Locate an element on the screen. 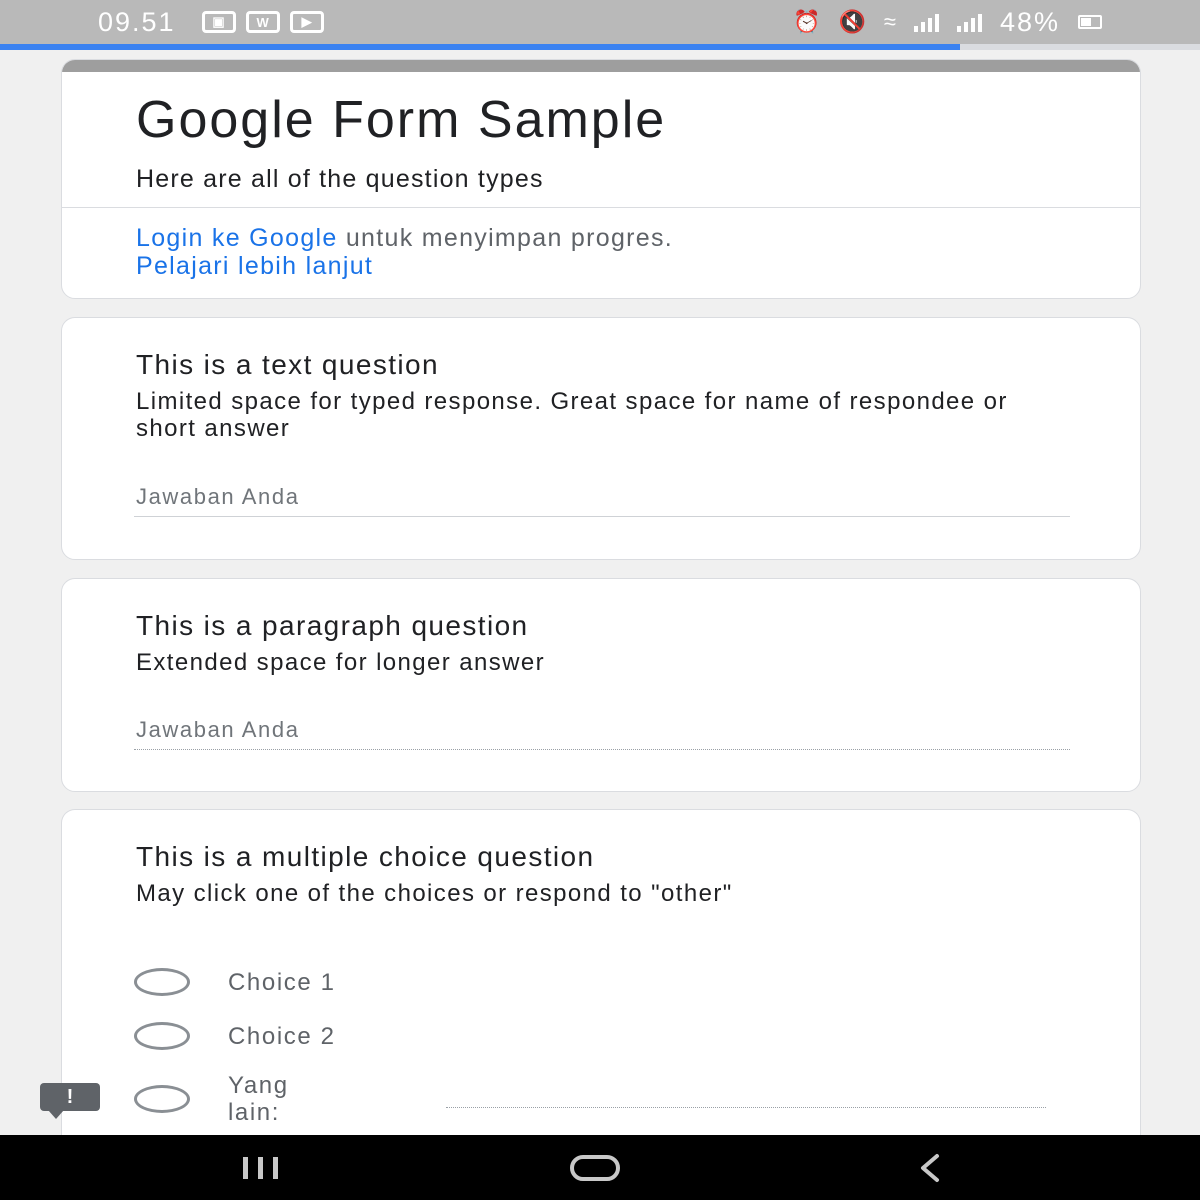  home-button is located at coordinates (595, 1167).